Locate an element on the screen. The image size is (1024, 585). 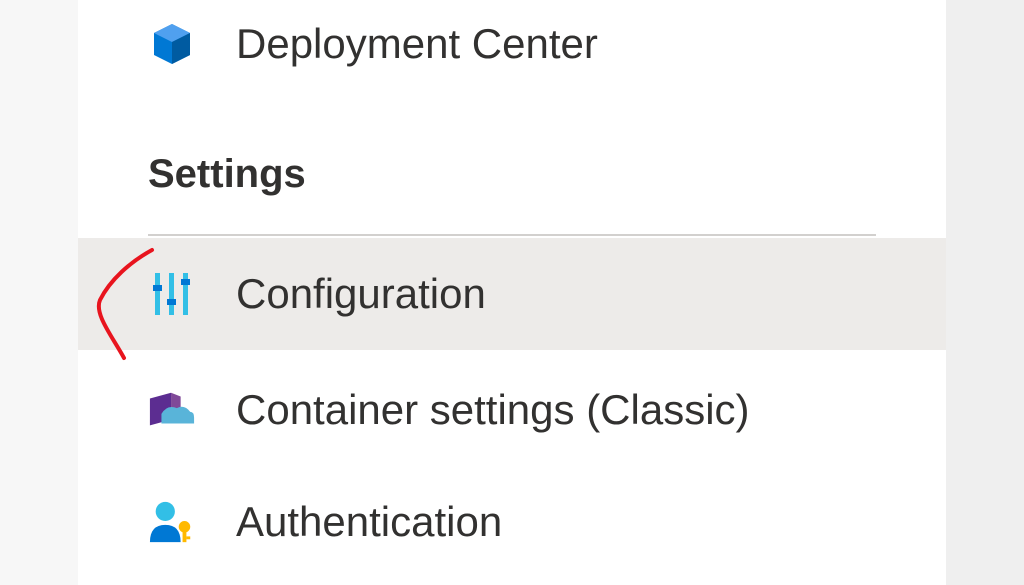
menu-item-deployment-center: Deployment Center is located at coordinates (512, 50).